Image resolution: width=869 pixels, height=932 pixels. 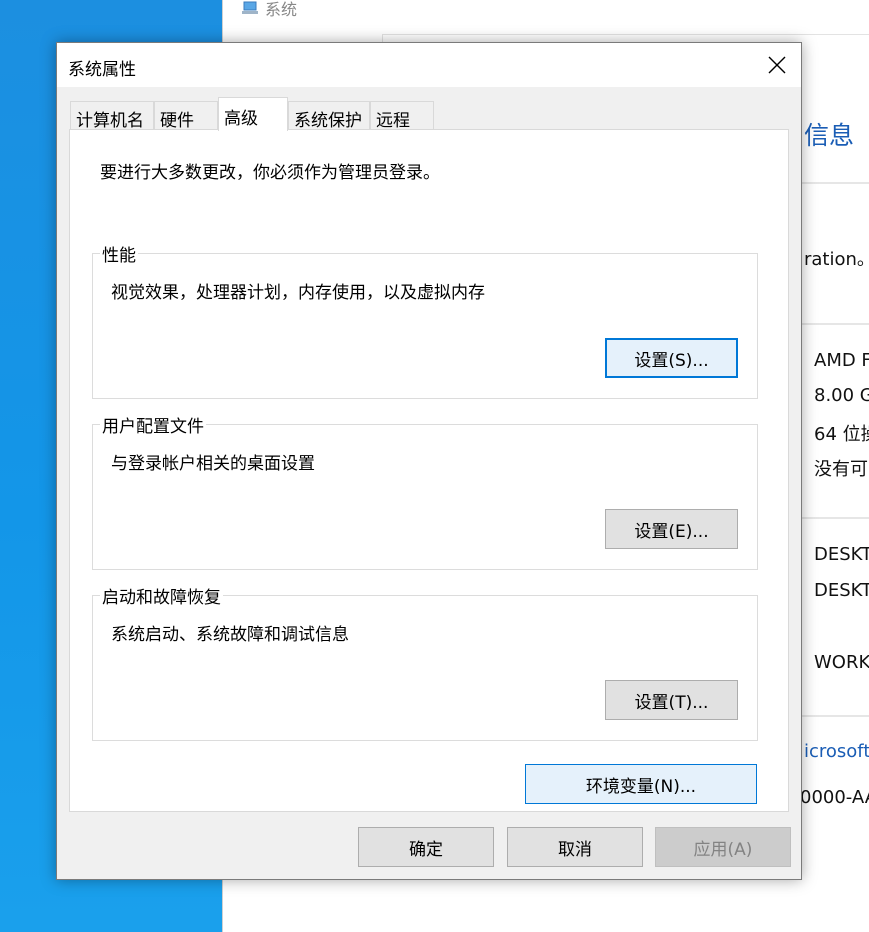 What do you see at coordinates (253, 114) in the screenshot?
I see `tab-advanced: 高级` at bounding box center [253, 114].